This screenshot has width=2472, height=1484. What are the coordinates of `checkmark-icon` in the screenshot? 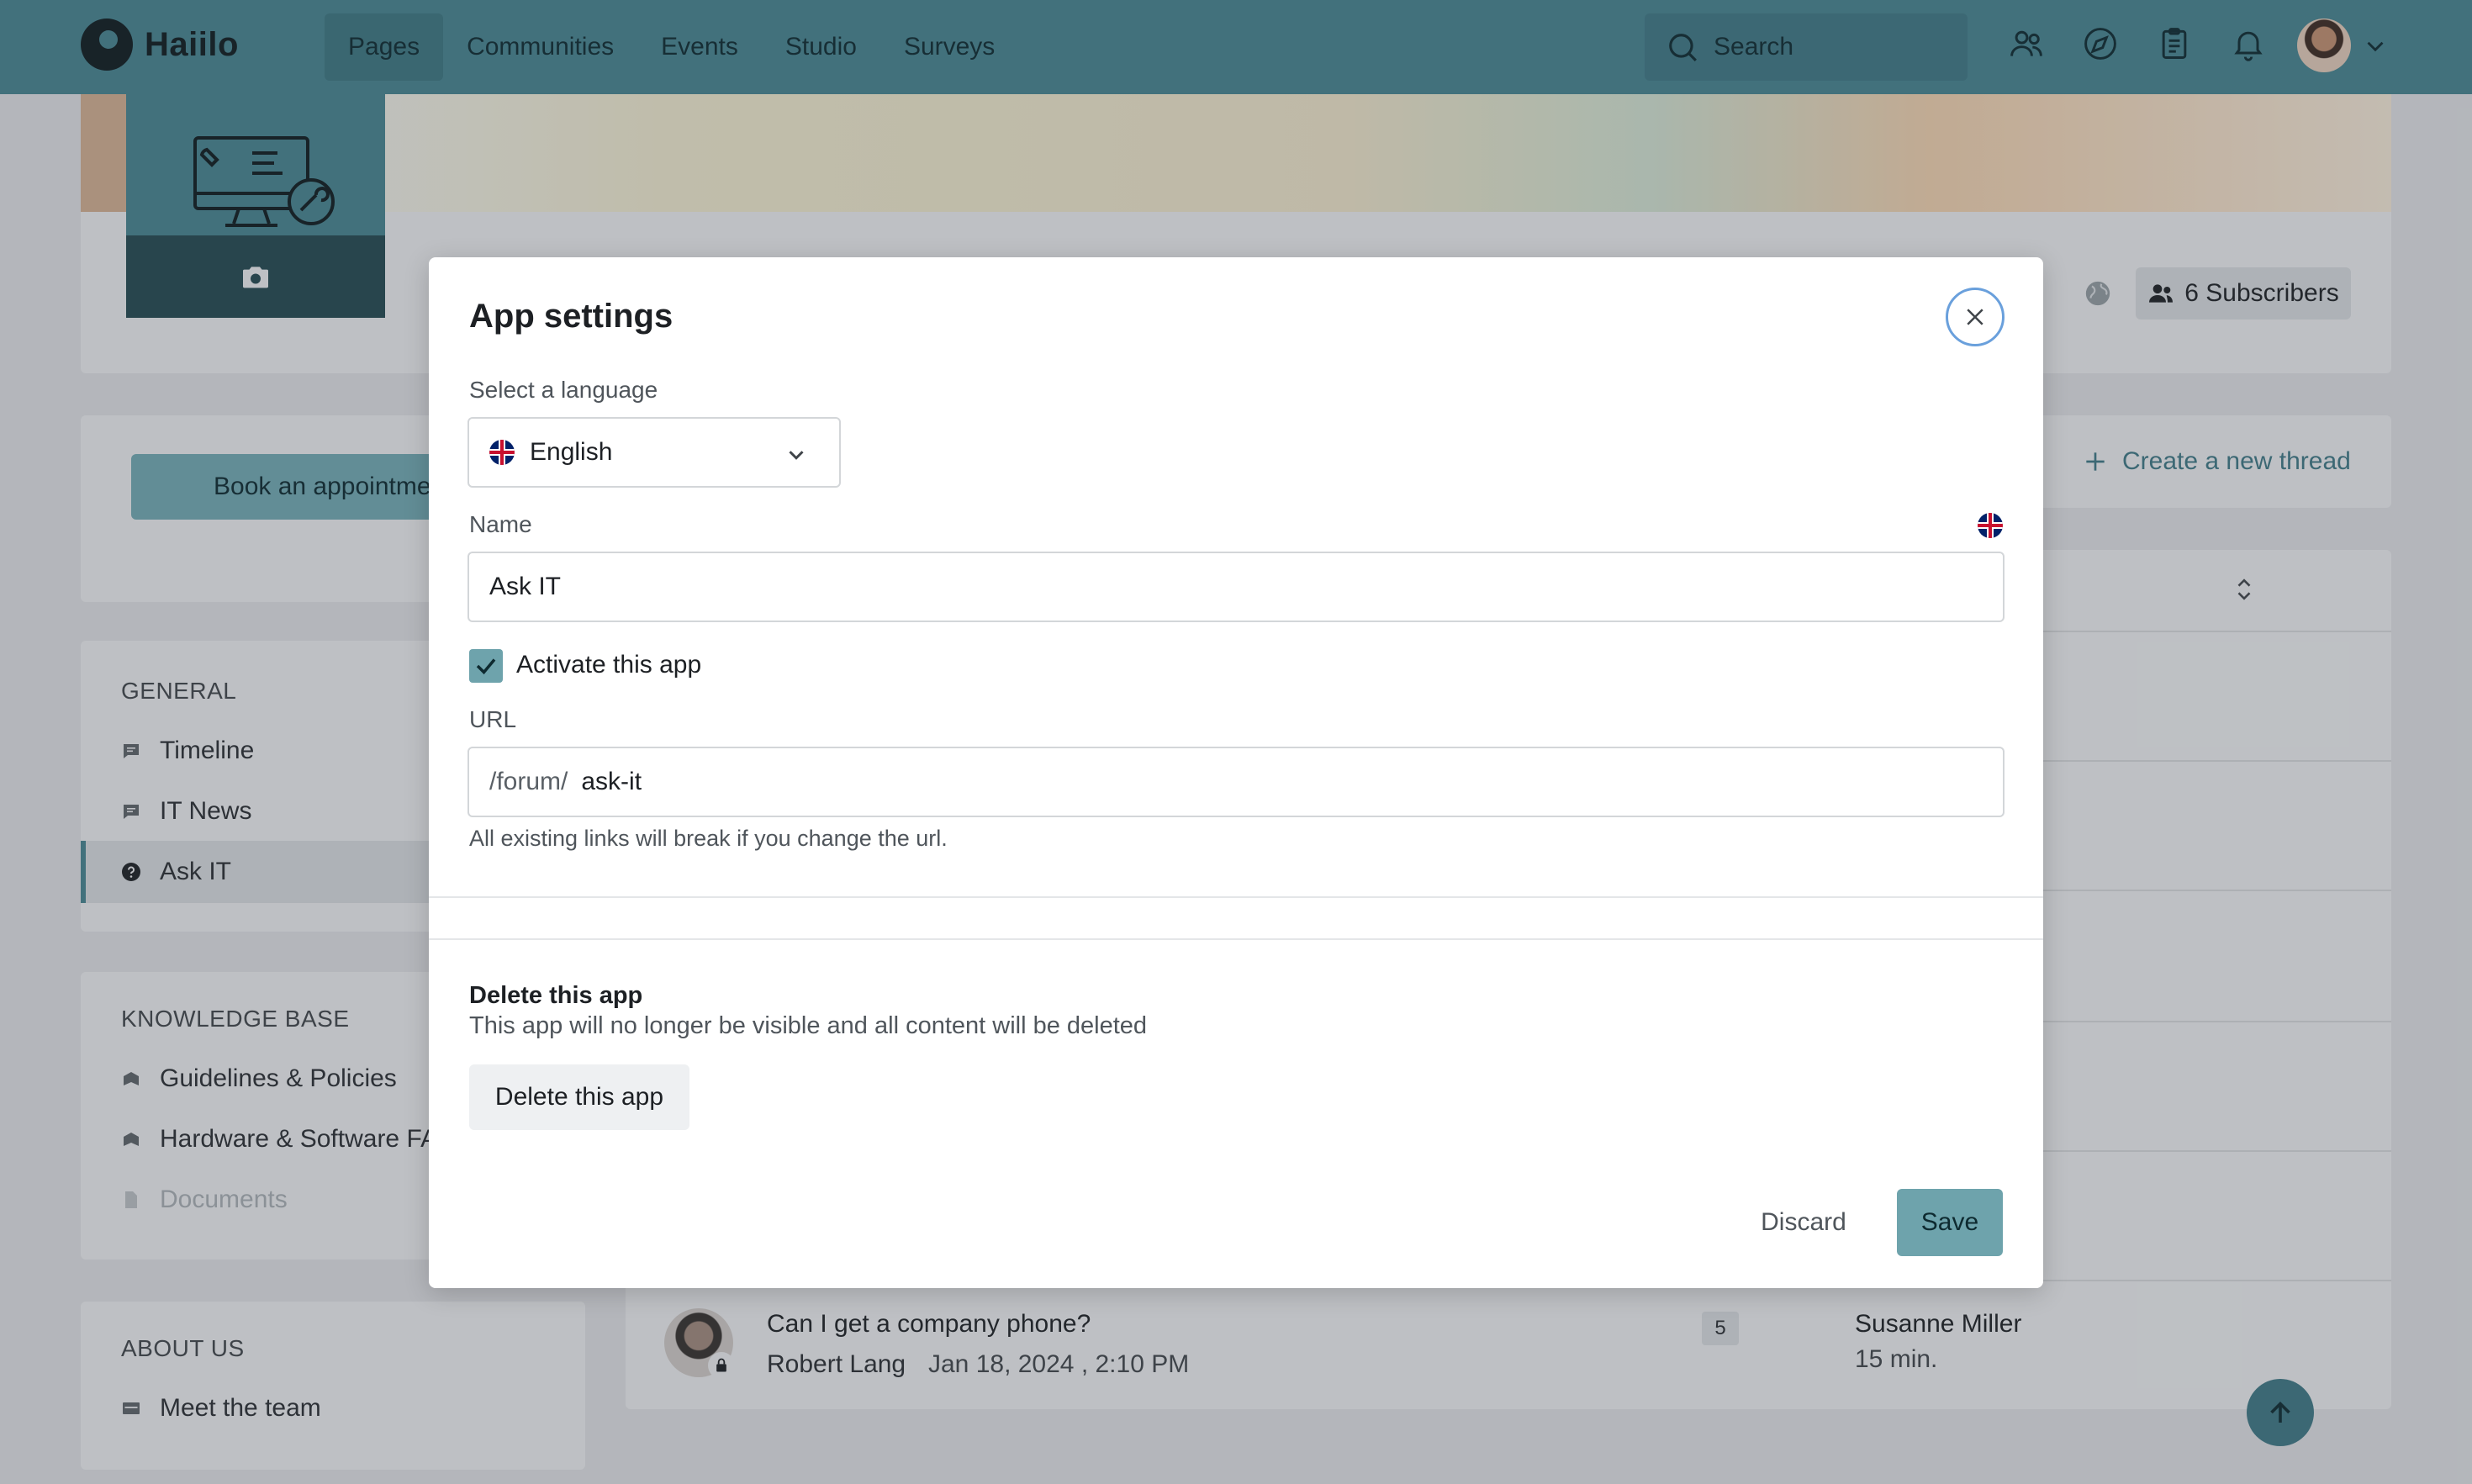 It's located at (486, 666).